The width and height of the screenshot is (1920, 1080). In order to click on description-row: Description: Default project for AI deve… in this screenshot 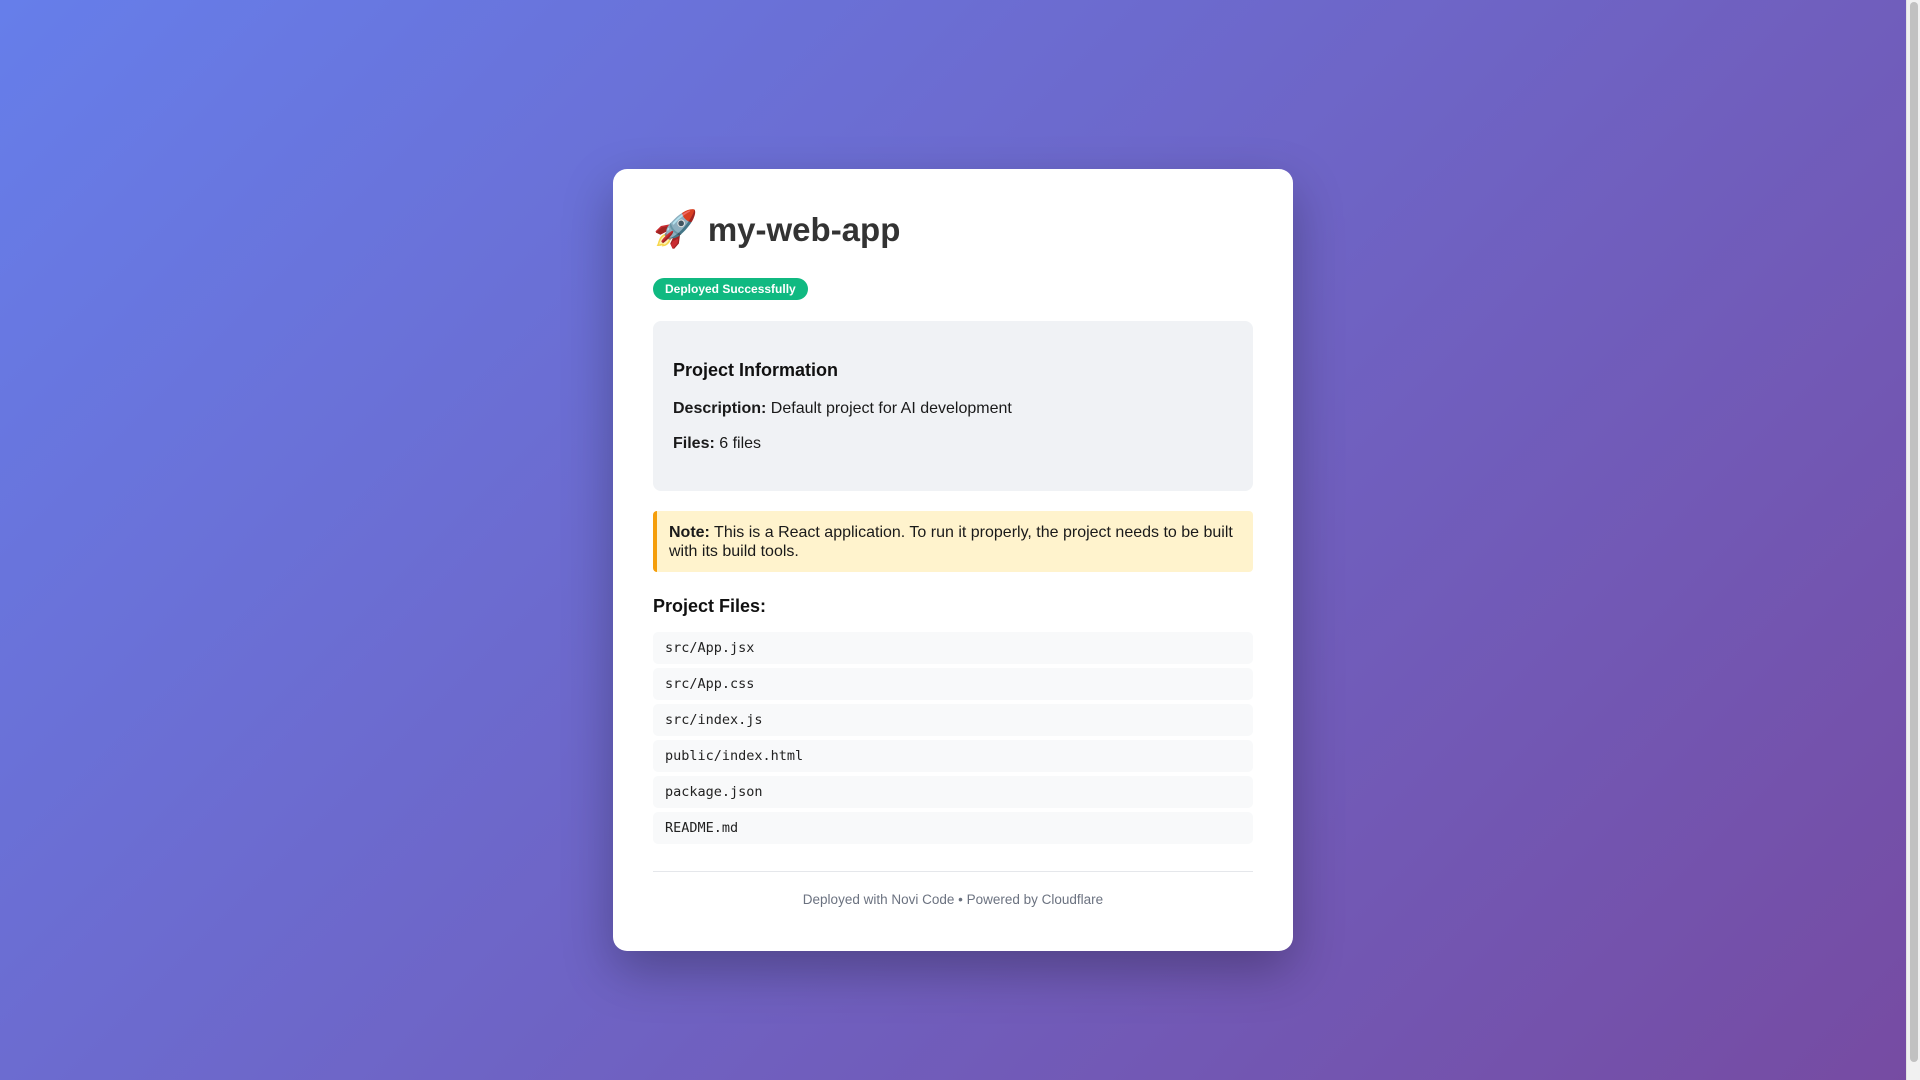, I will do `click(953, 409)`.